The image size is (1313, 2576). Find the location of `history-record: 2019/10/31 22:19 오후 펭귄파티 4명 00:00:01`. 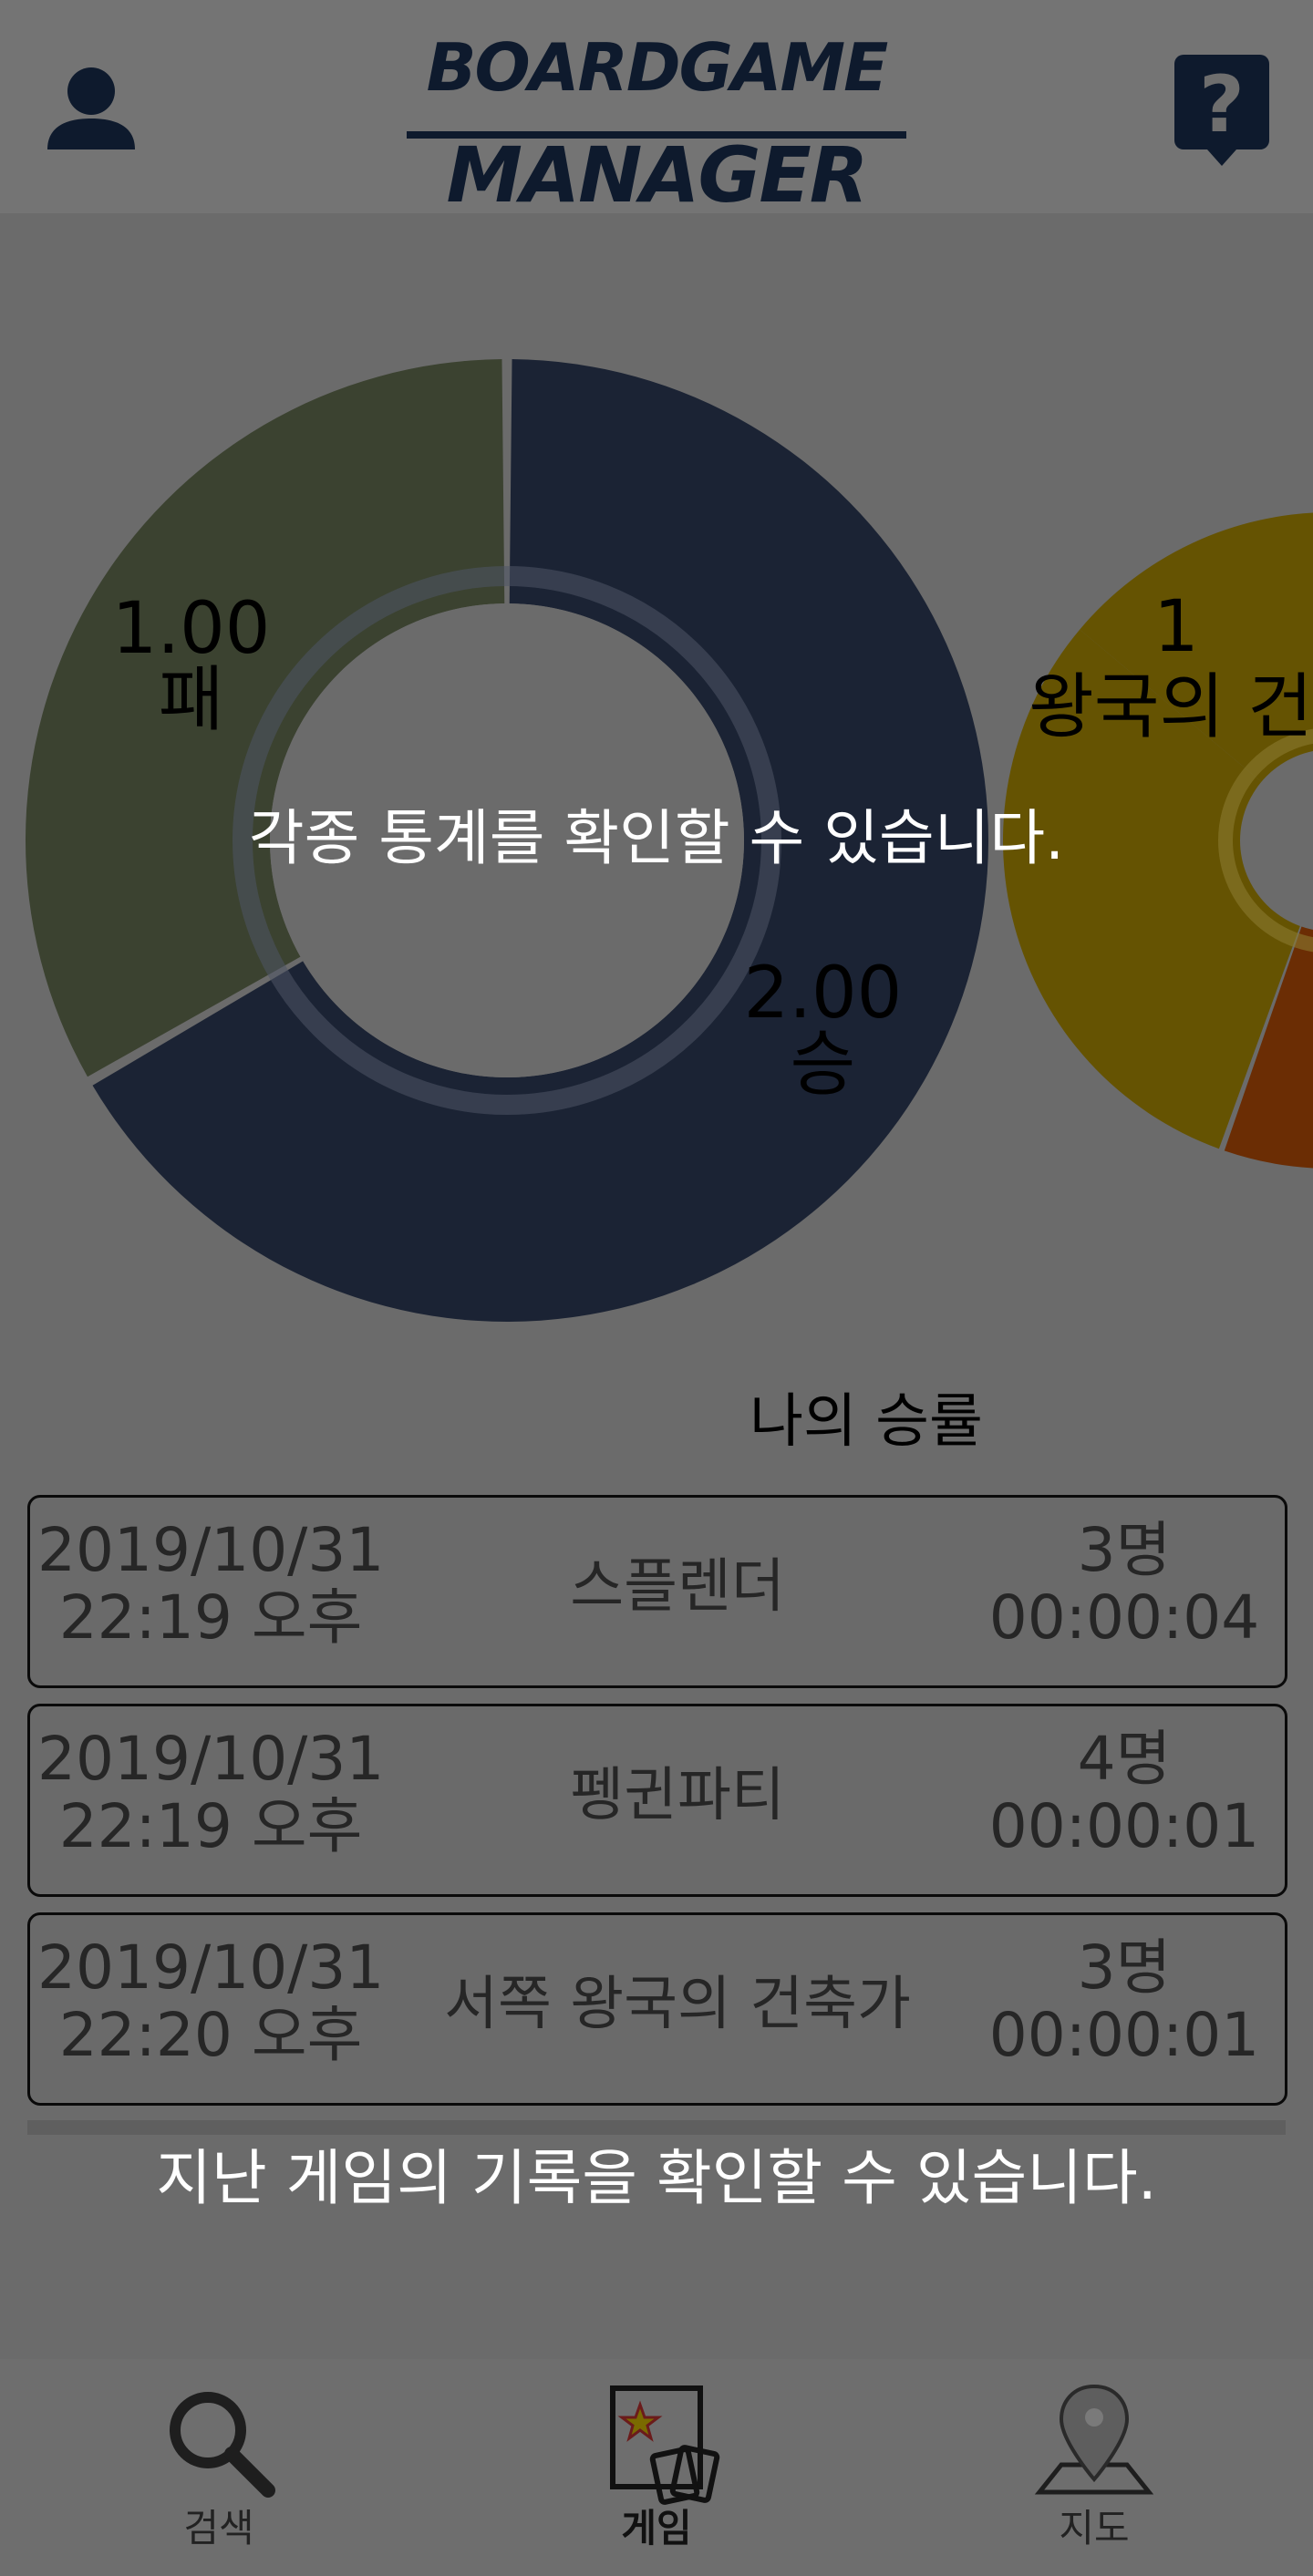

history-record: 2019/10/31 22:19 오후 펭귄파티 4명 00:00:01 is located at coordinates (657, 1800).